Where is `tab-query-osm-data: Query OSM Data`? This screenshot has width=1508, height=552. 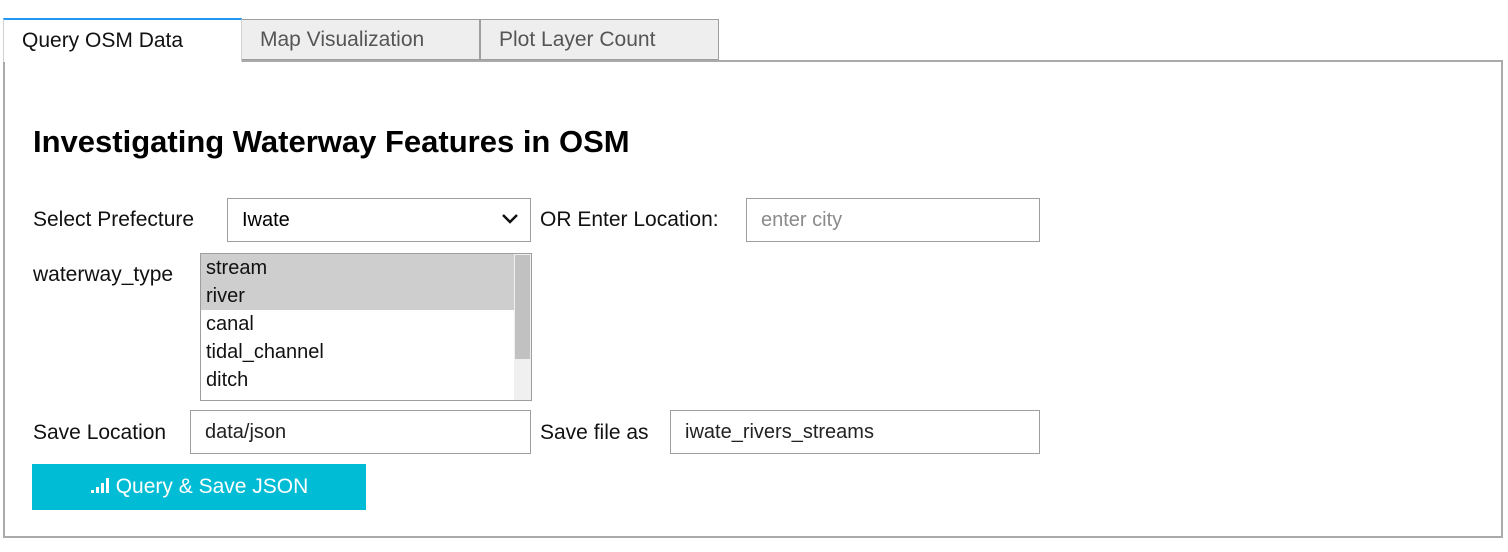 tab-query-osm-data: Query OSM Data is located at coordinates (122, 40).